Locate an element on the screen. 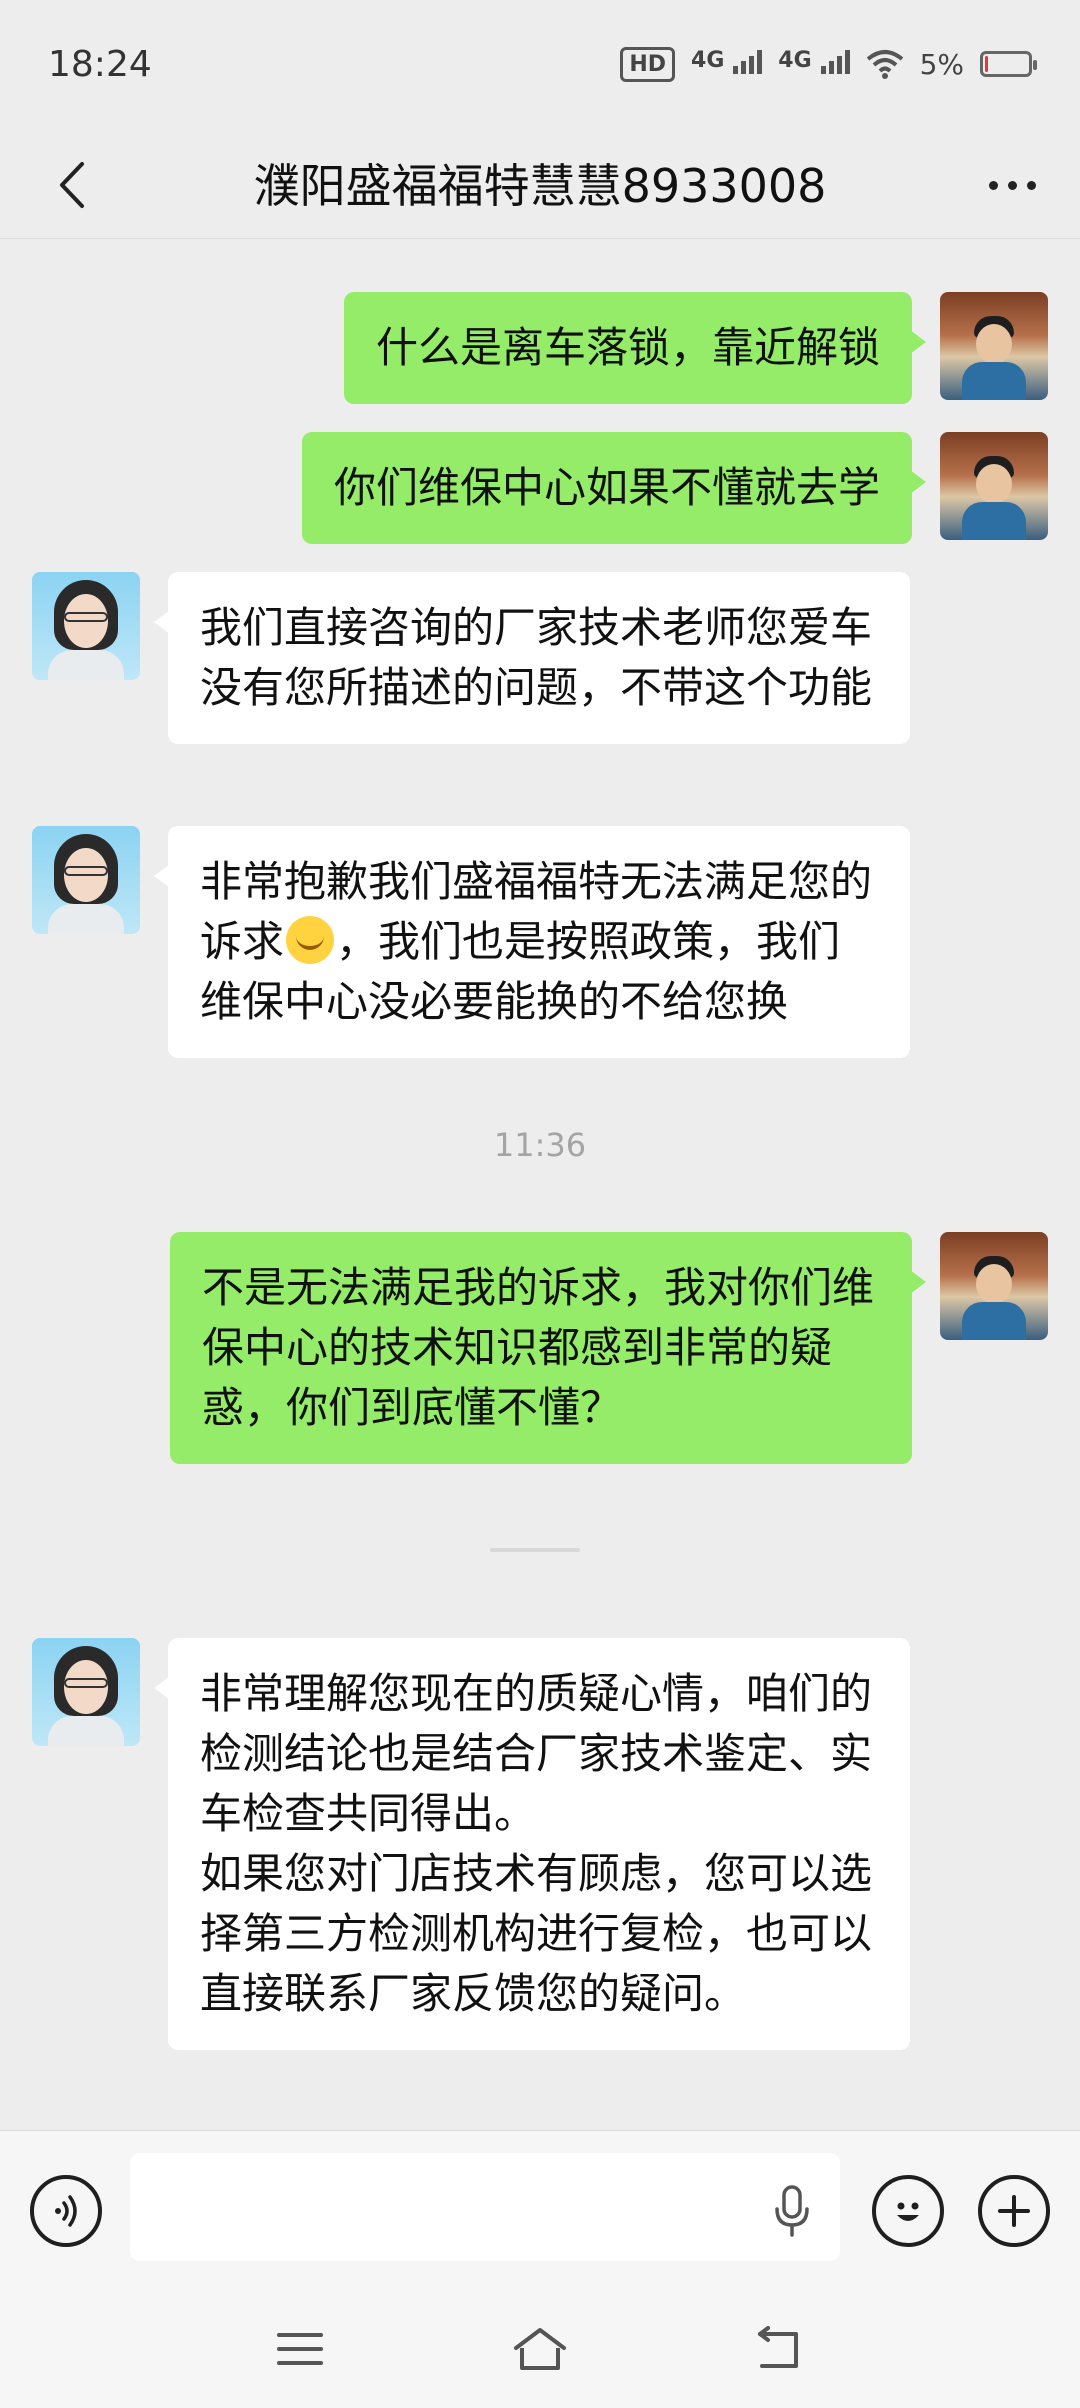  plus-icon is located at coordinates (1014, 2211).